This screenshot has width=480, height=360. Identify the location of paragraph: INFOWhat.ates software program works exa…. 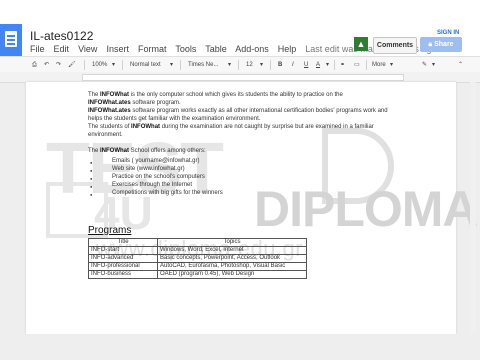
(238, 115).